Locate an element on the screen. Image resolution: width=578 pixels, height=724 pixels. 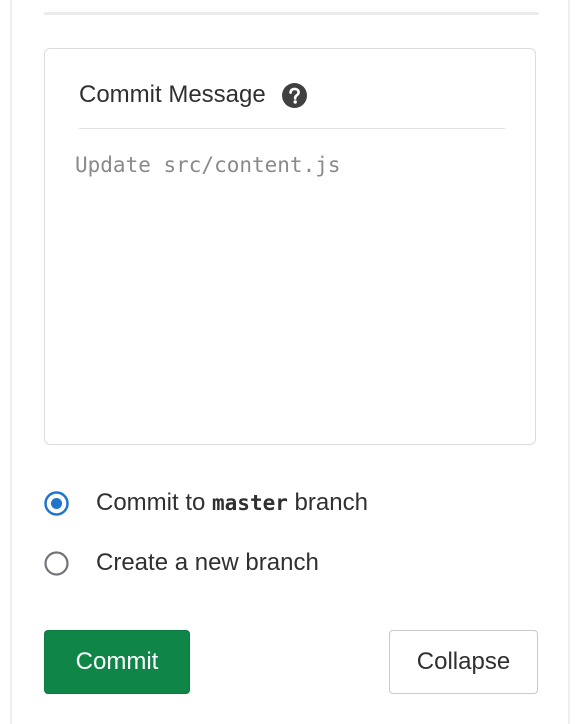
branch-name: master is located at coordinates (250, 503).